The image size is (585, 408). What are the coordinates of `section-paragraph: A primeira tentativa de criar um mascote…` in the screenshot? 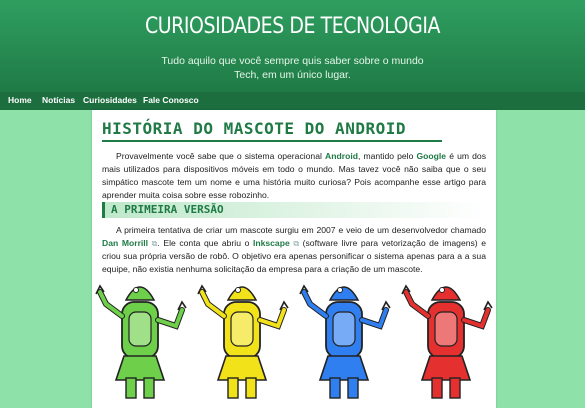 It's located at (294, 250).